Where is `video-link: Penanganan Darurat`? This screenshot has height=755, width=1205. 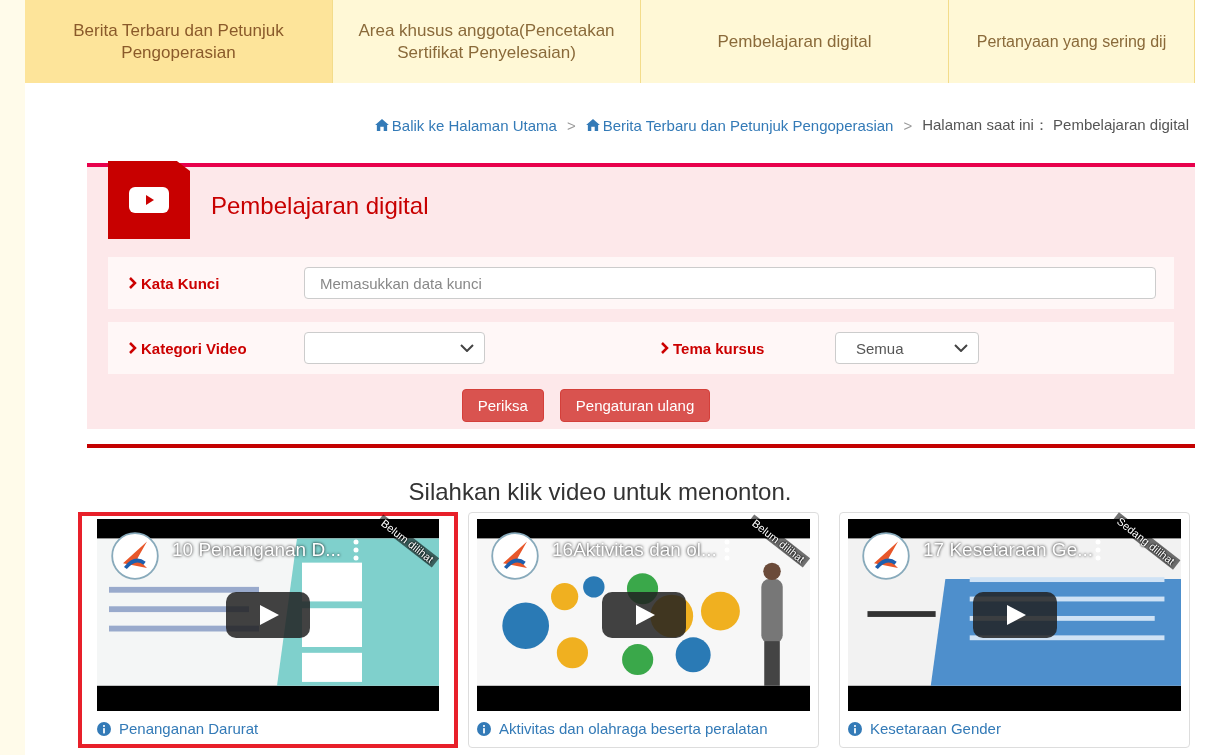
video-link: Penanganan Darurat is located at coordinates (268, 728).